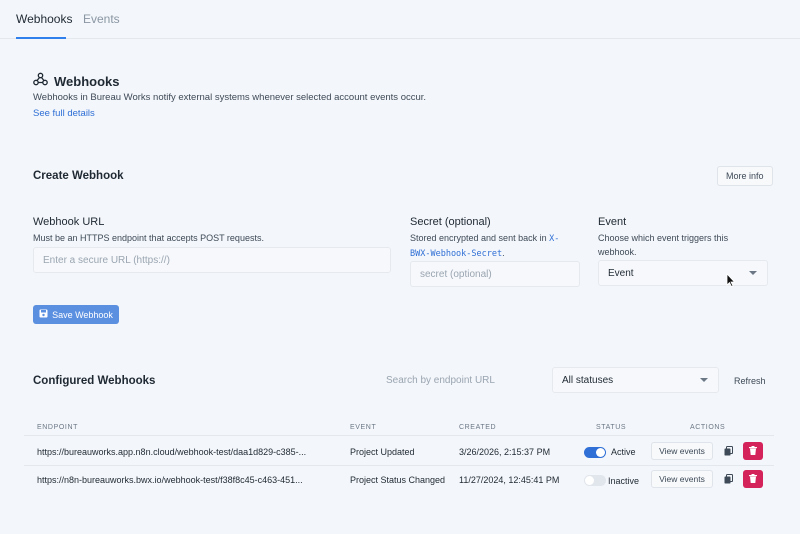 This screenshot has height=534, width=800. What do you see at coordinates (399, 465) in the screenshot?
I see `row-divider` at bounding box center [399, 465].